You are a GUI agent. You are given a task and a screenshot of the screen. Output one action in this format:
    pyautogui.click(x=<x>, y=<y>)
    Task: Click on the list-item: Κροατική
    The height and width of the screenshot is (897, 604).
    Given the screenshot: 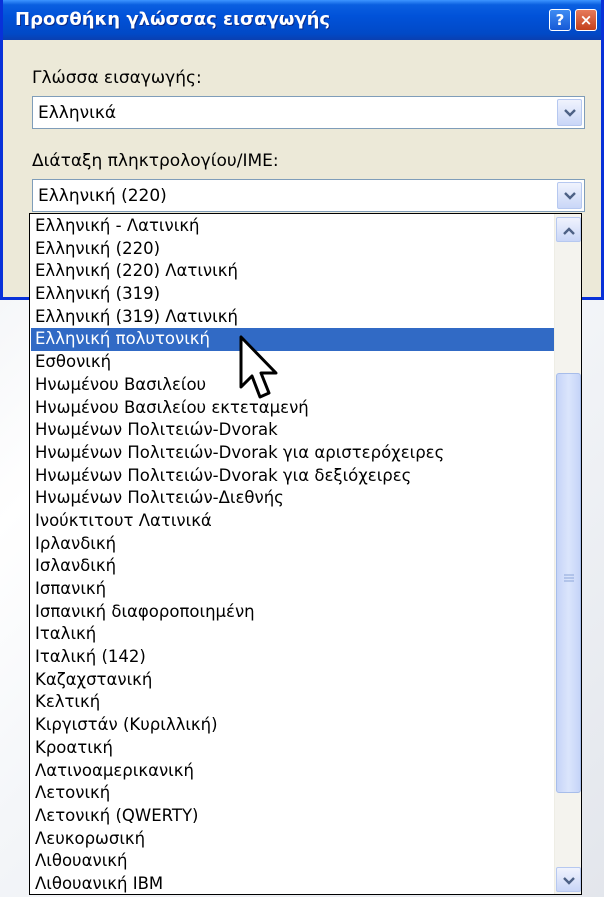 What is the action you would take?
    pyautogui.click(x=293, y=748)
    